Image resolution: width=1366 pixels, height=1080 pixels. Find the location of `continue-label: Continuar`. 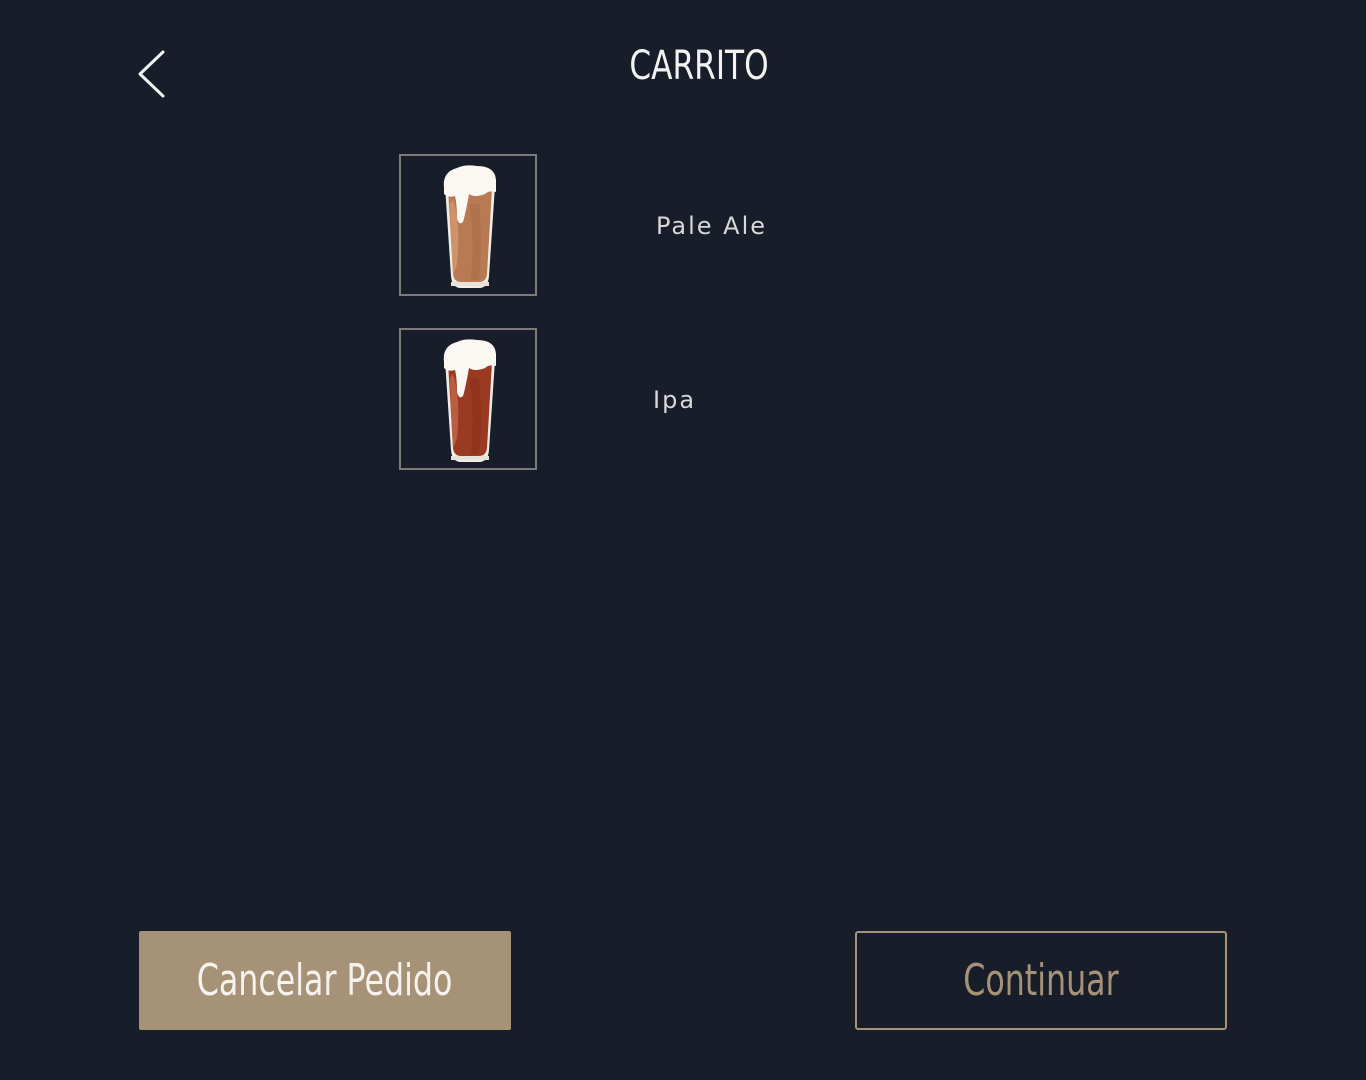

continue-label: Continuar is located at coordinates (1041, 980).